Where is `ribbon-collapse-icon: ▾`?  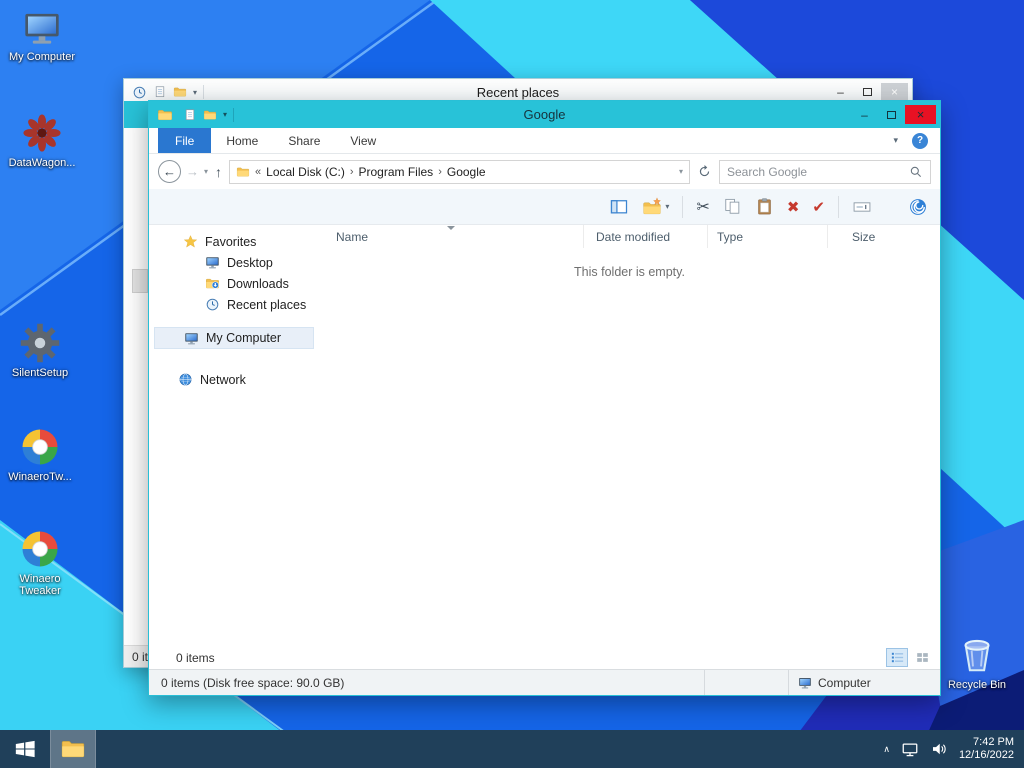 ribbon-collapse-icon: ▾ is located at coordinates (895, 140).